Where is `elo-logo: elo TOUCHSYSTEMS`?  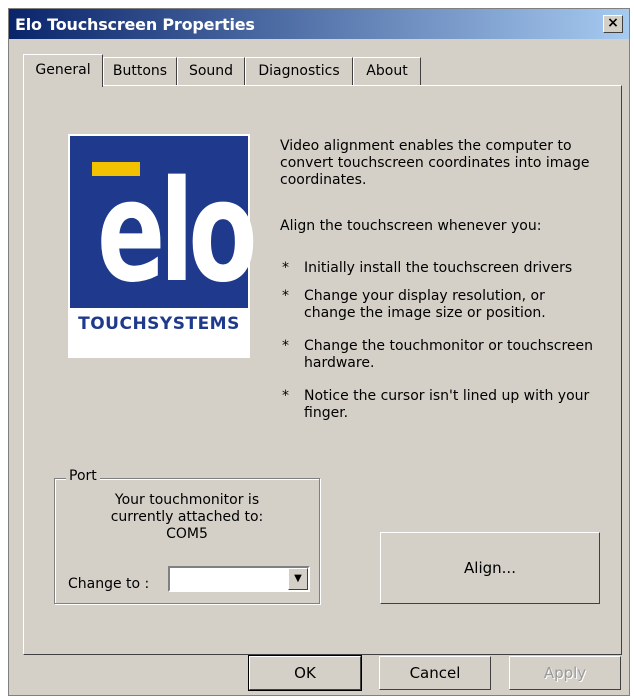
elo-logo: elo TOUCHSYSTEMS is located at coordinates (163, 246).